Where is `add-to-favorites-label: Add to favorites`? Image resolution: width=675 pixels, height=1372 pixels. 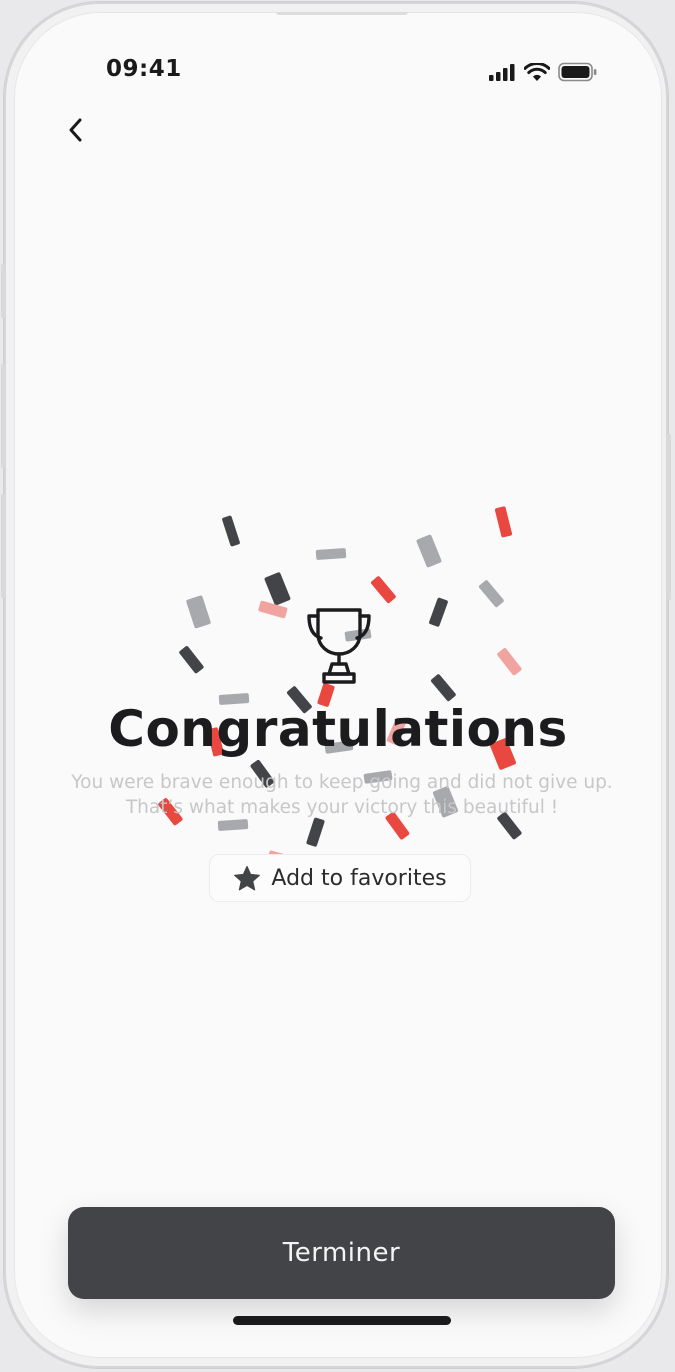 add-to-favorites-label: Add to favorites is located at coordinates (359, 878).